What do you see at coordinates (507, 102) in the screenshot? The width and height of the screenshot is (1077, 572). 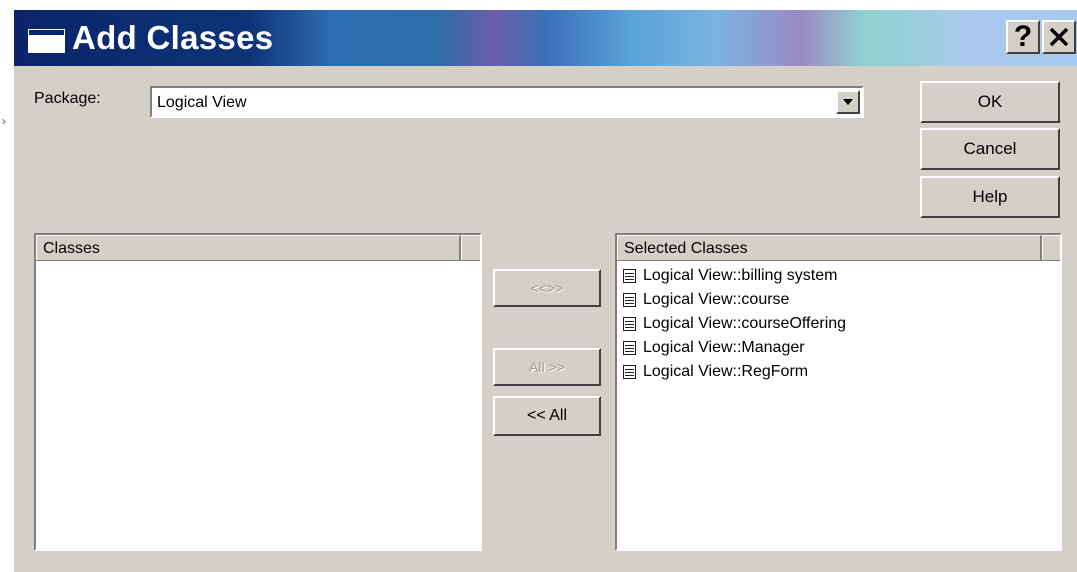 I see `package-dropdown: Logical View` at bounding box center [507, 102].